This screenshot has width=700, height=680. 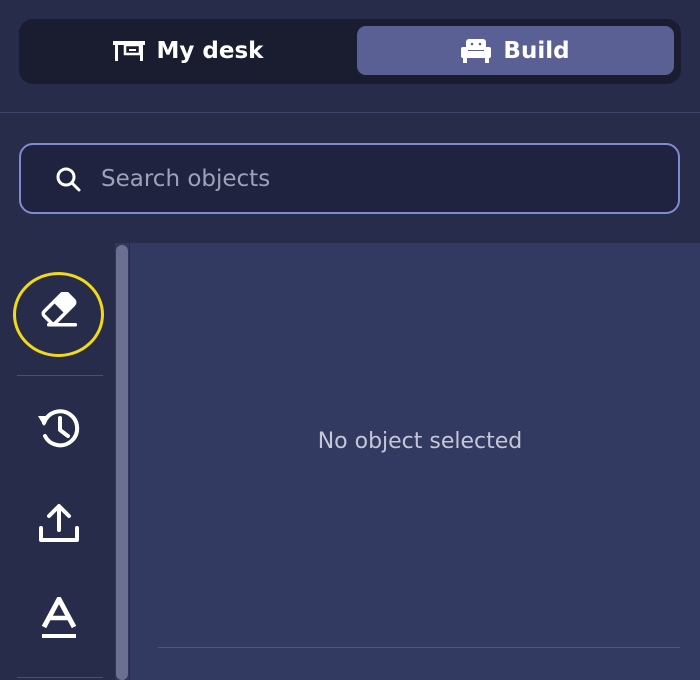 I want to click on text-icon, so click(x=59, y=620).